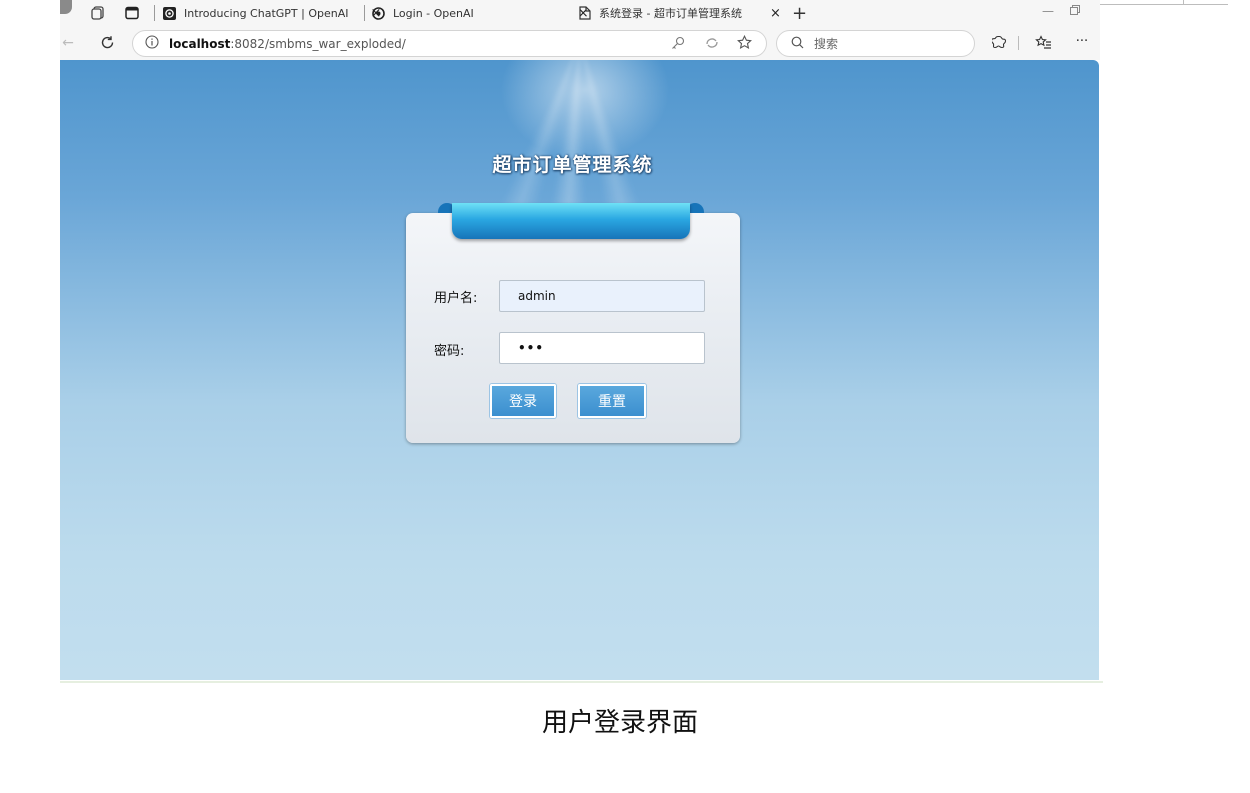 The image size is (1250, 793). What do you see at coordinates (1043, 42) in the screenshot?
I see `favorites-list-icon` at bounding box center [1043, 42].